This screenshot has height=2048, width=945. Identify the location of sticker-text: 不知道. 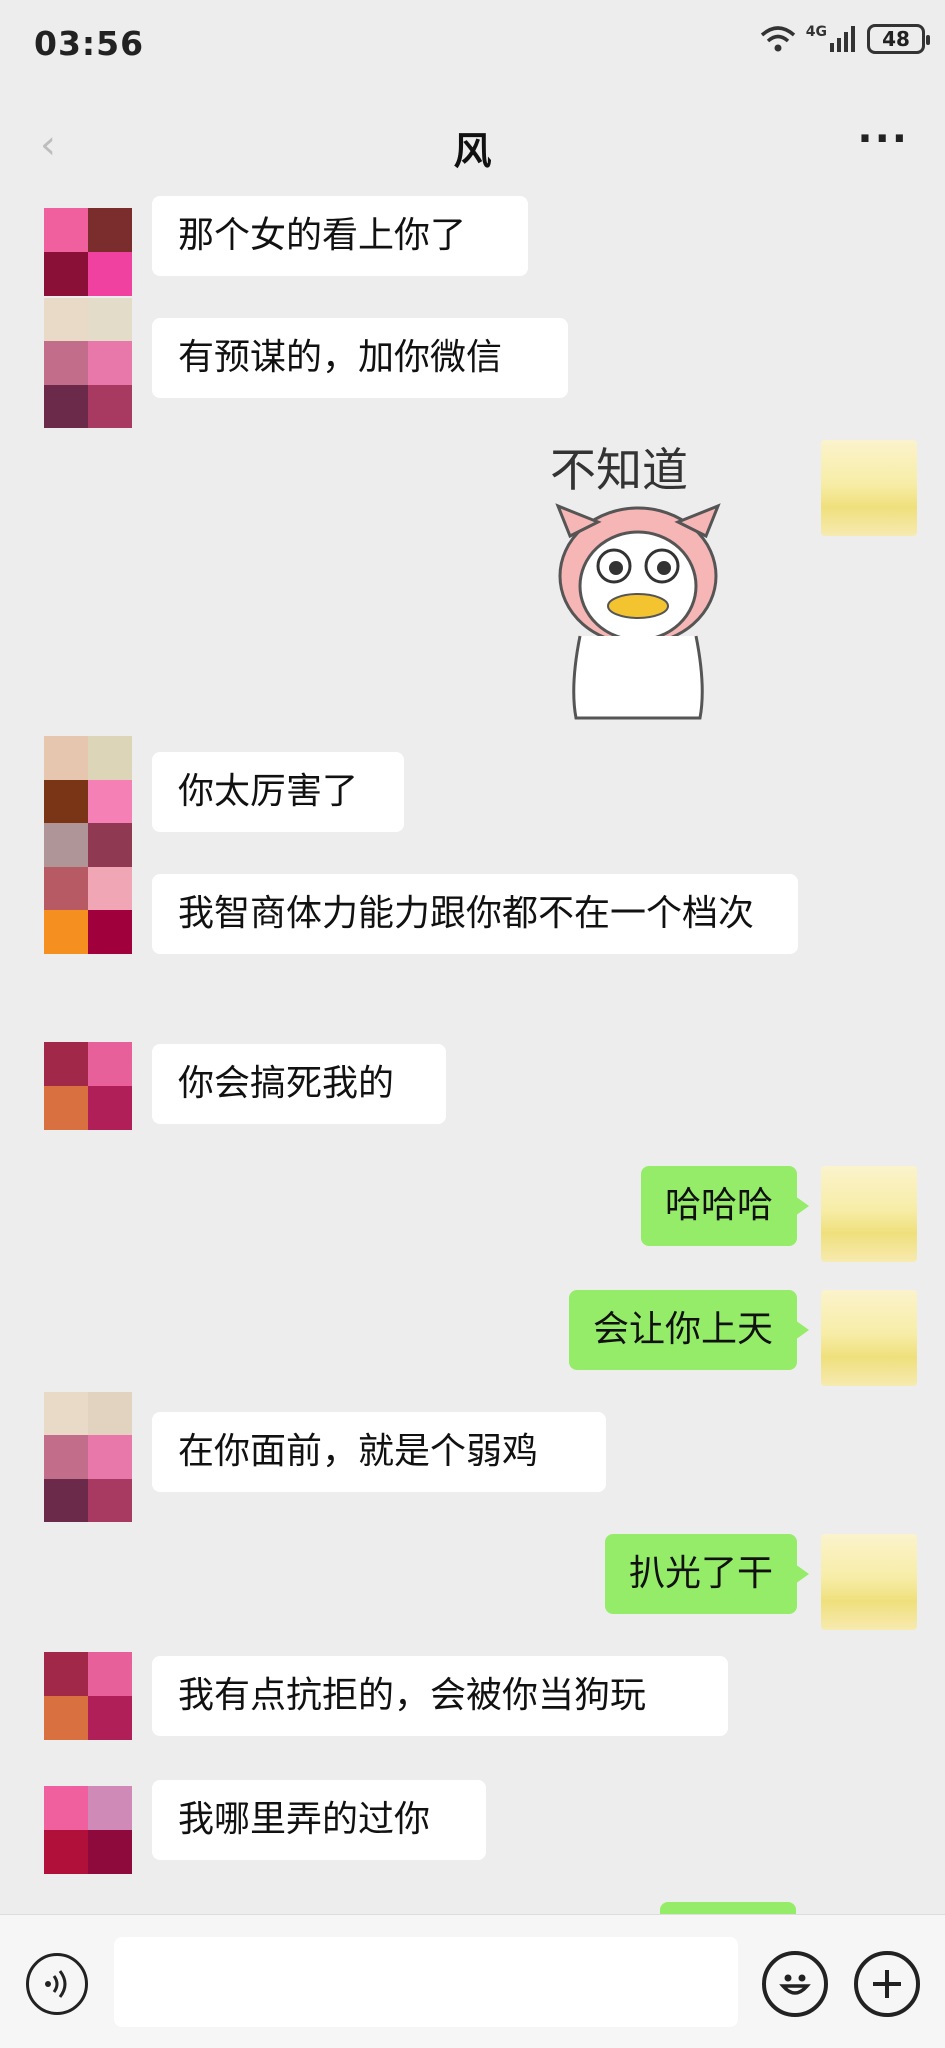
(619, 470).